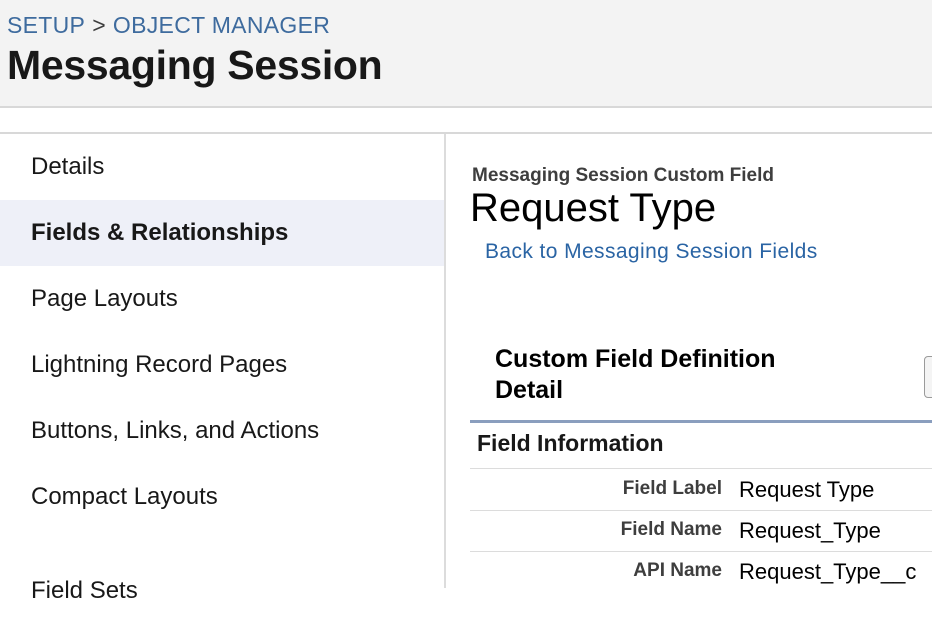  I want to click on breadcrumb: SETUP > OBJECT MANAGER, so click(168, 25).